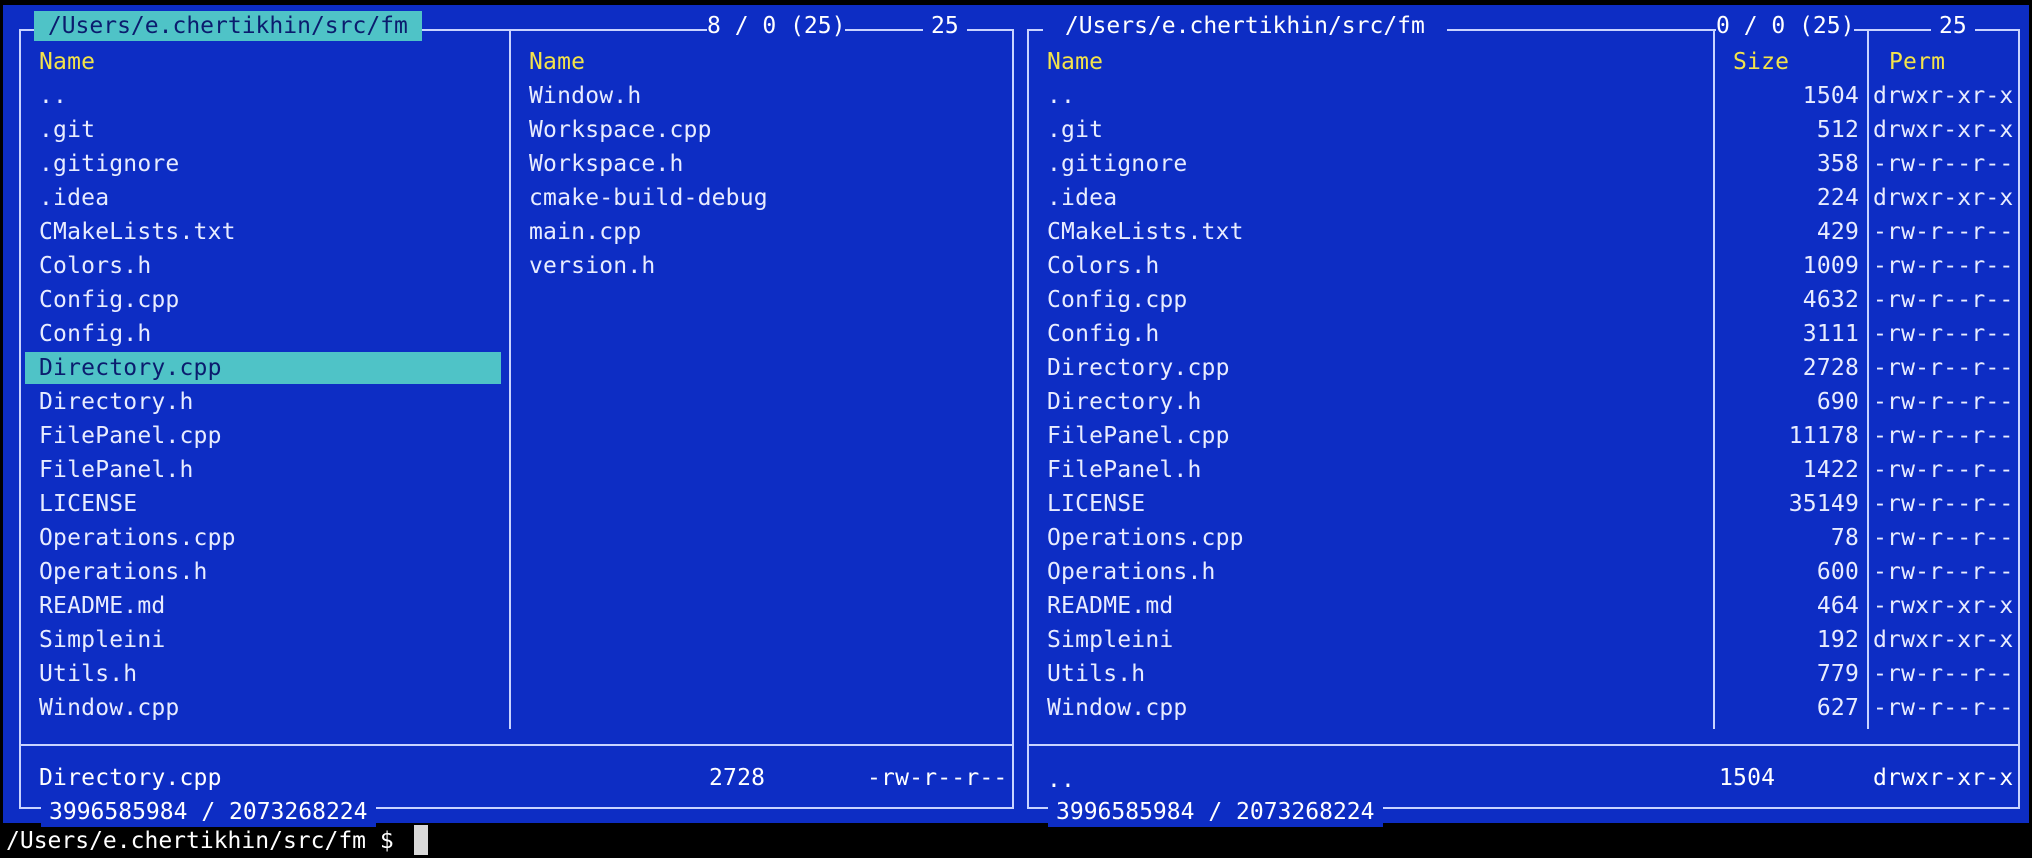  What do you see at coordinates (1124, 470) in the screenshot?
I see `file-name: FilePanel.h` at bounding box center [1124, 470].